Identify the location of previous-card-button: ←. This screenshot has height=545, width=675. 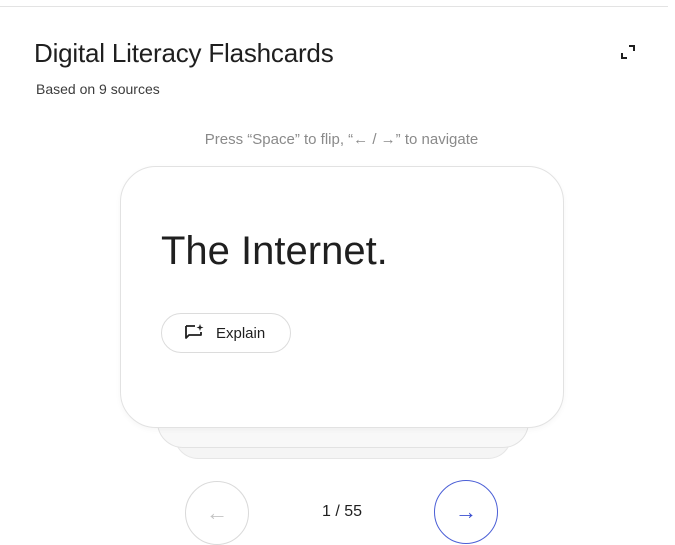
(217, 513).